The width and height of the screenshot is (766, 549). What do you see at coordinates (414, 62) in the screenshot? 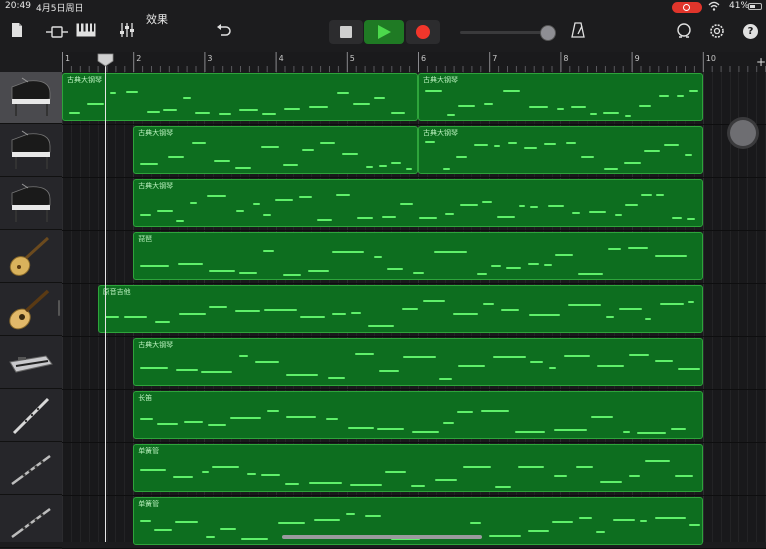
I see `timeline-ruler: 1 2 3 4 5 6 7 8 9 10` at bounding box center [414, 62].